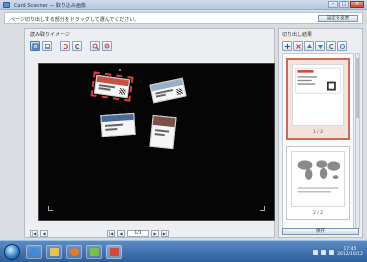  What do you see at coordinates (357, 141) in the screenshot?
I see `thumbnail-scrollbar` at bounding box center [357, 141].